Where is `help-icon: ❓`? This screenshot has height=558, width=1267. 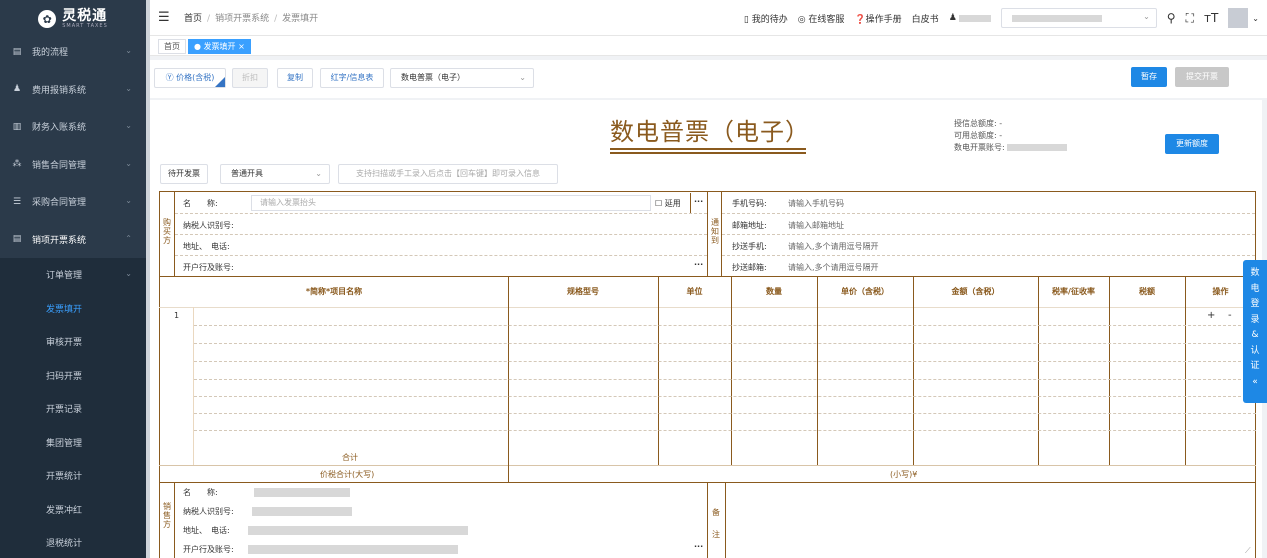 help-icon: ❓ is located at coordinates (860, 19).